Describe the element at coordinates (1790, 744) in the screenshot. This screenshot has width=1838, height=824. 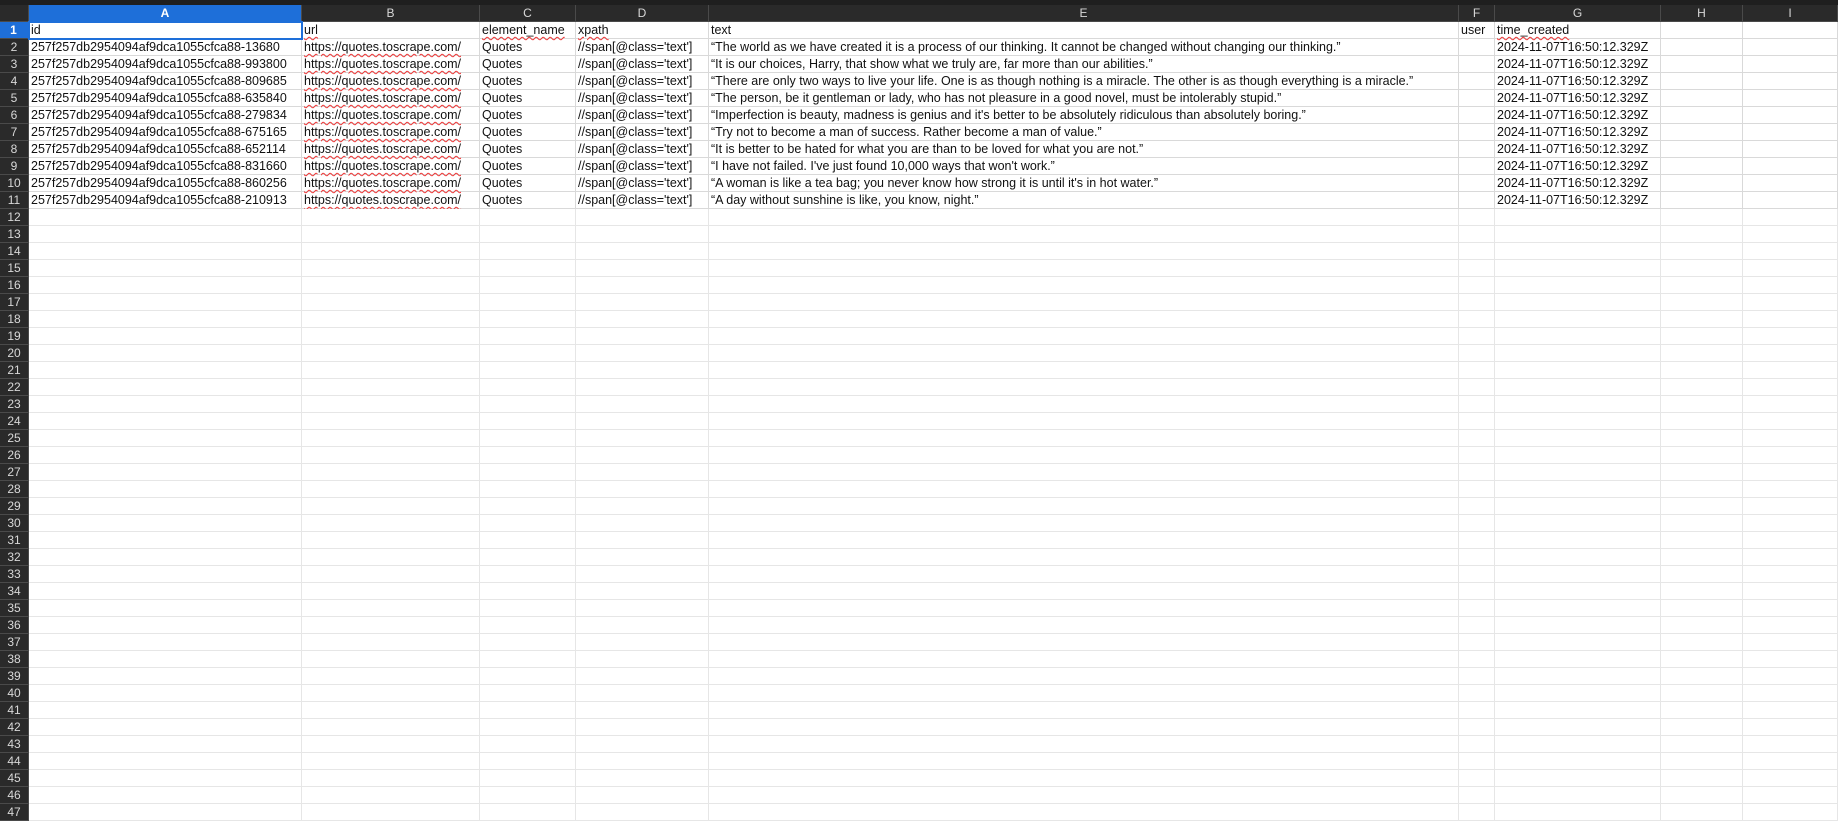
I see `empty-cell-i43` at that location.